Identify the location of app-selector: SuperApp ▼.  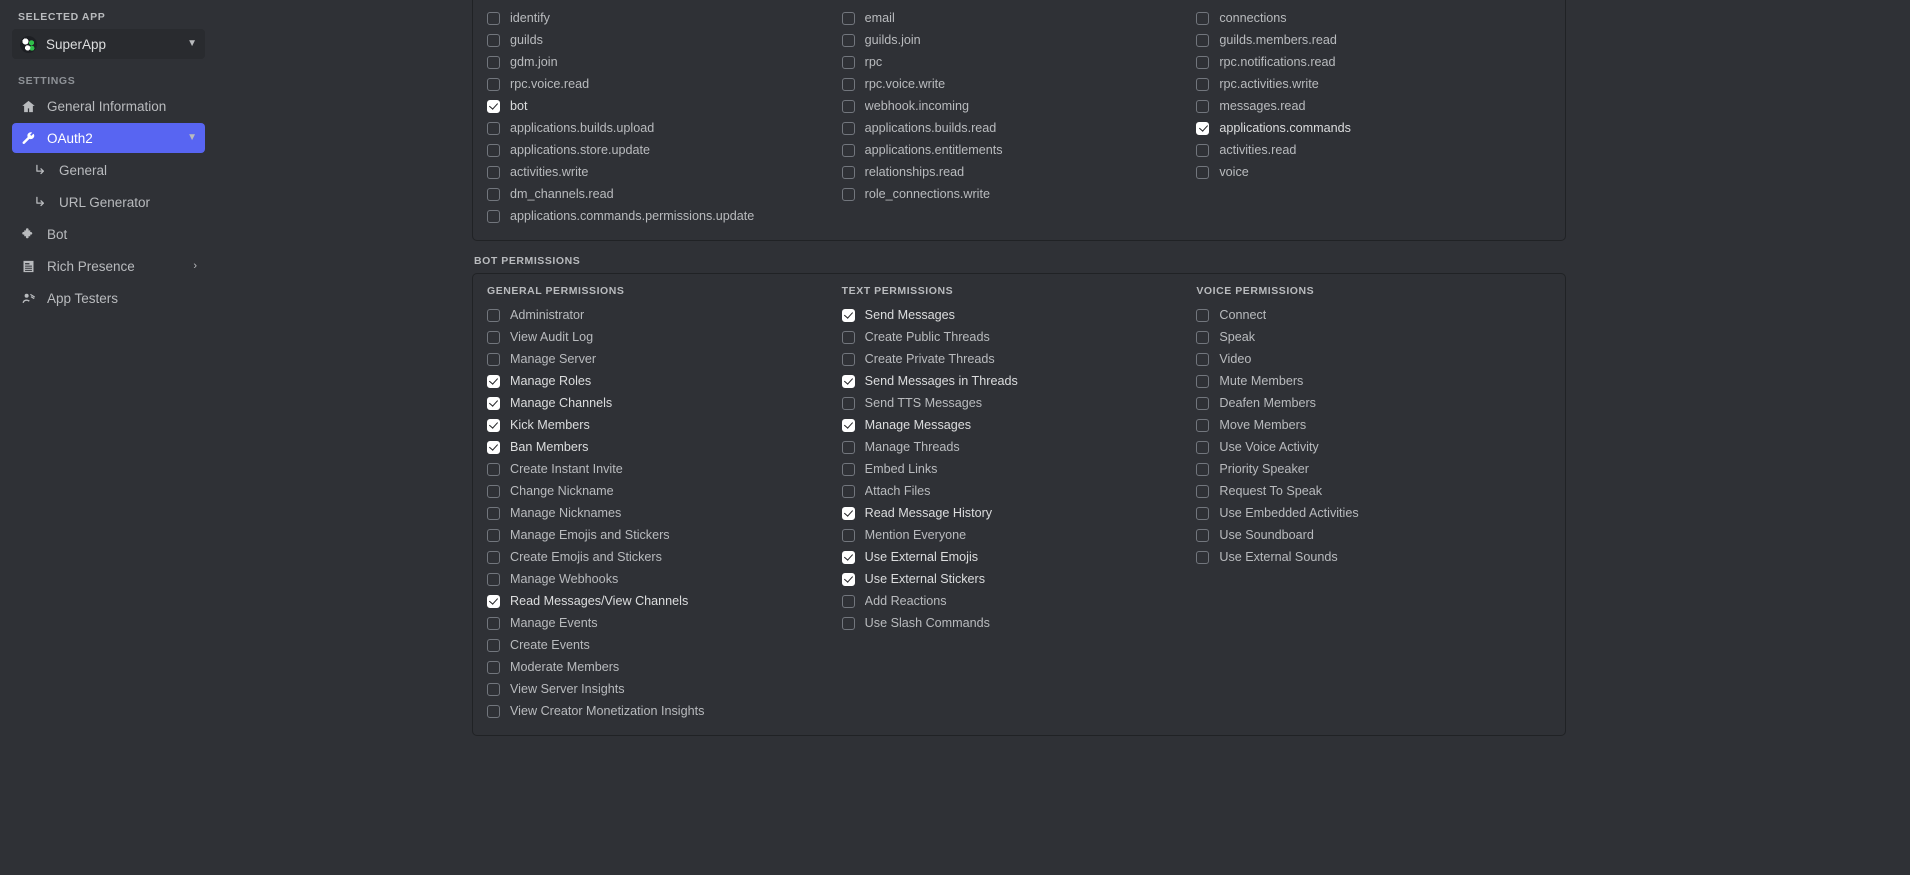
(108, 44).